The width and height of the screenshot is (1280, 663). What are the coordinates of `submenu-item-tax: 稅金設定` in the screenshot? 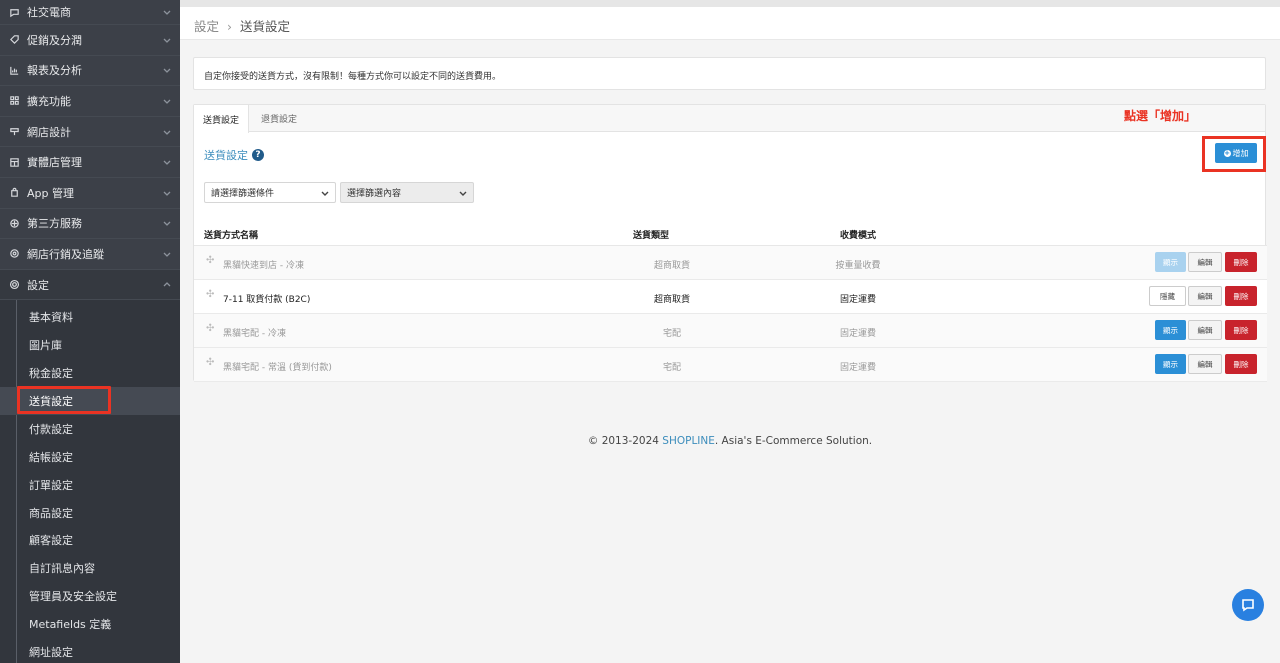 It's located at (90, 373).